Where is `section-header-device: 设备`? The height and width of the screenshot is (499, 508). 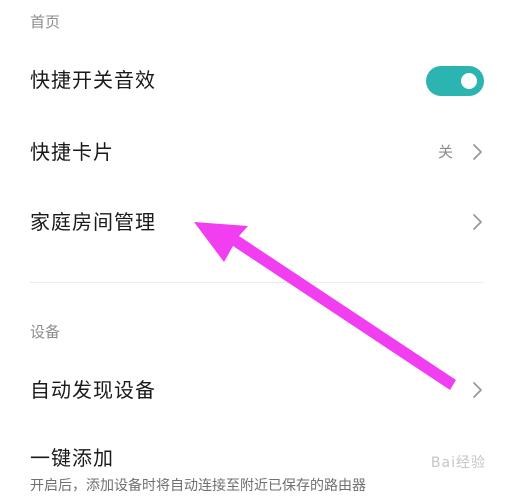 section-header-device: 设备 is located at coordinates (45, 332).